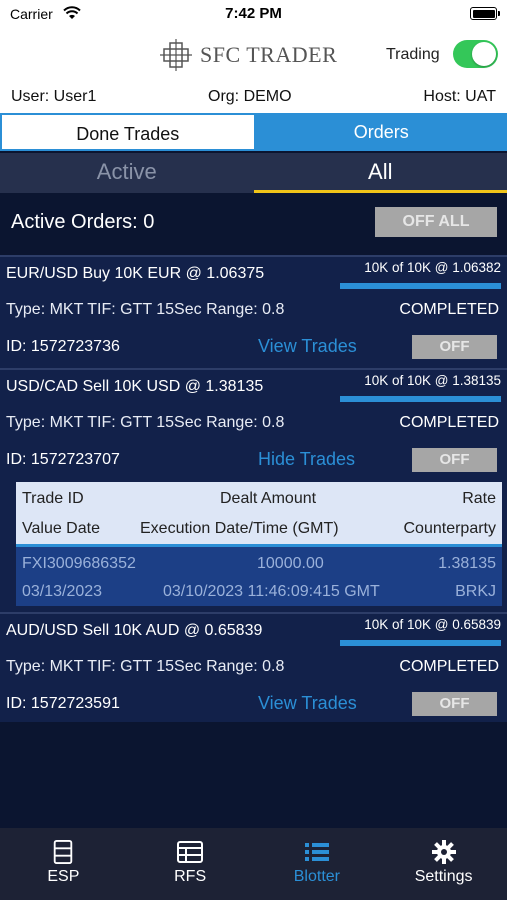  I want to click on app-header: SFC TRADER Trading, so click(253, 55).